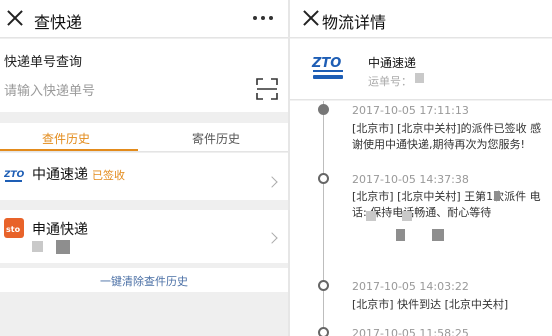 The height and width of the screenshot is (336, 552). Describe the element at coordinates (69, 150) in the screenshot. I see `active-tab-indicator` at that location.